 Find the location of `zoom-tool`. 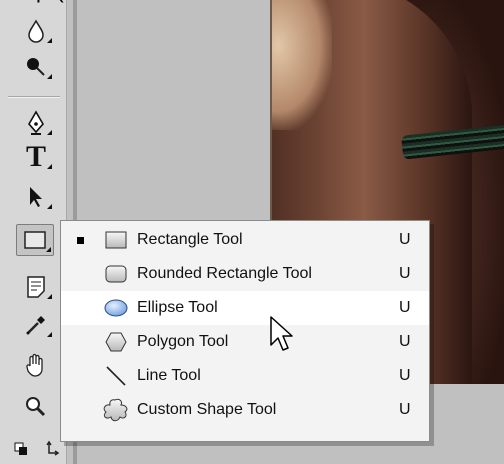

zoom-tool is located at coordinates (36, 407).